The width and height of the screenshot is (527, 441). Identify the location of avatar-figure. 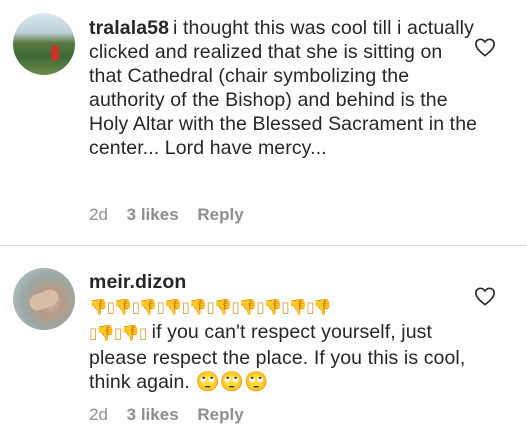
(55, 53).